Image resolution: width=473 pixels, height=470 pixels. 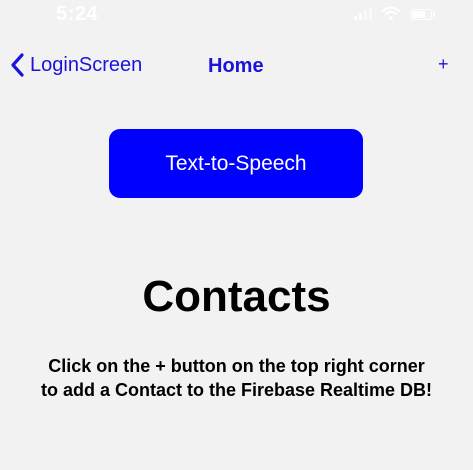 I want to click on navigation-bar: LoginScreen Home +, so click(x=236, y=67).